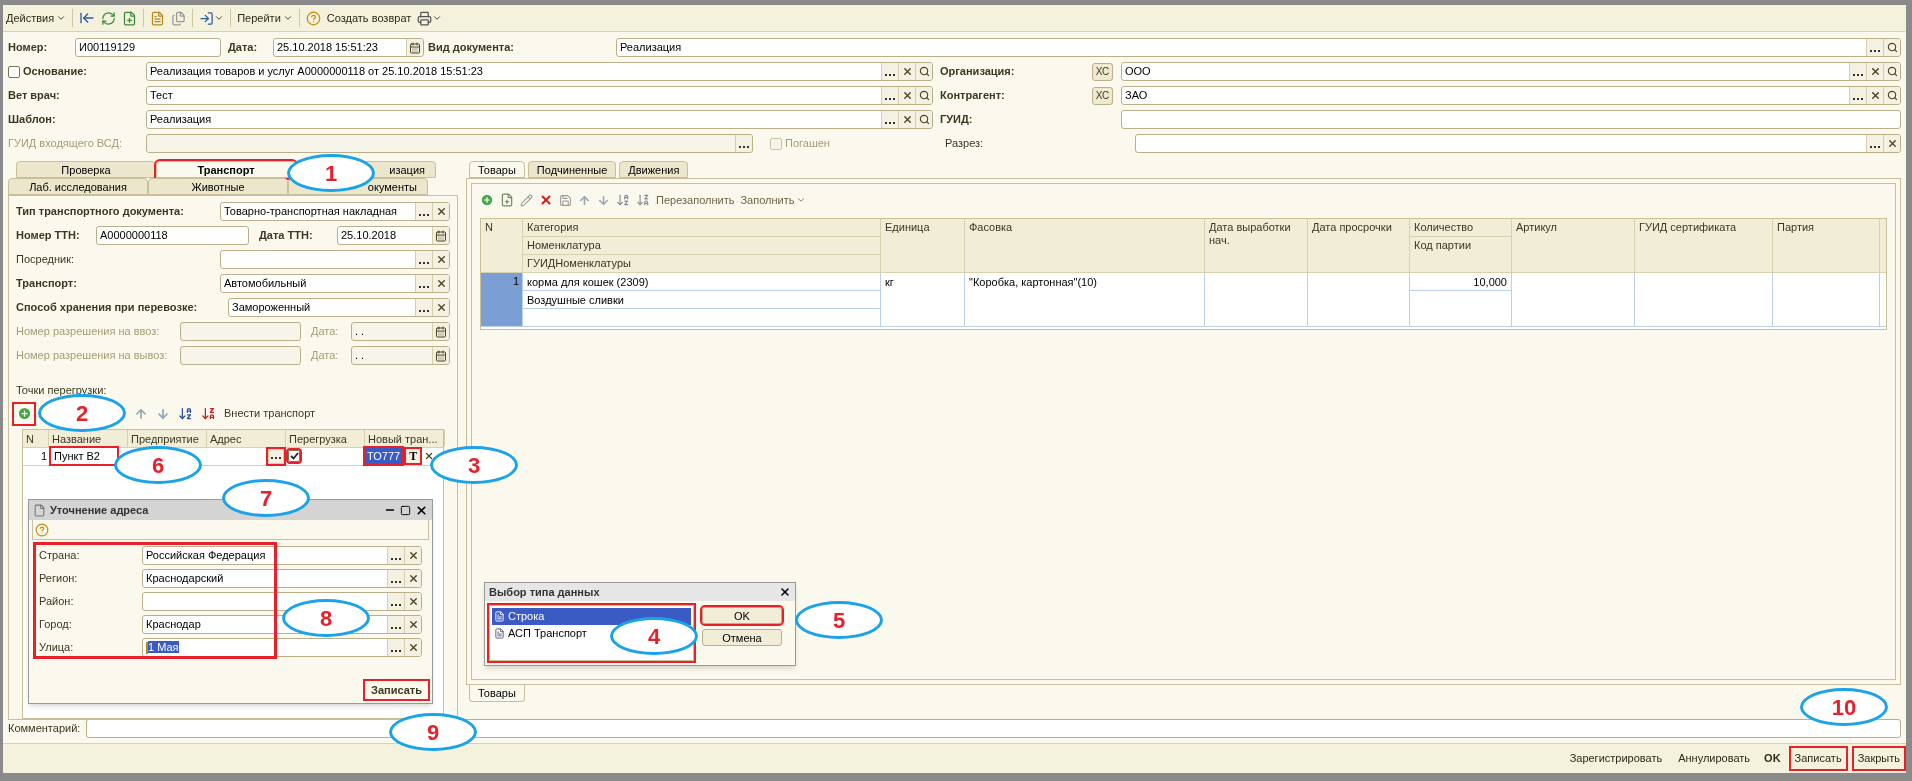  What do you see at coordinates (158, 18) in the screenshot?
I see `document-icon` at bounding box center [158, 18].